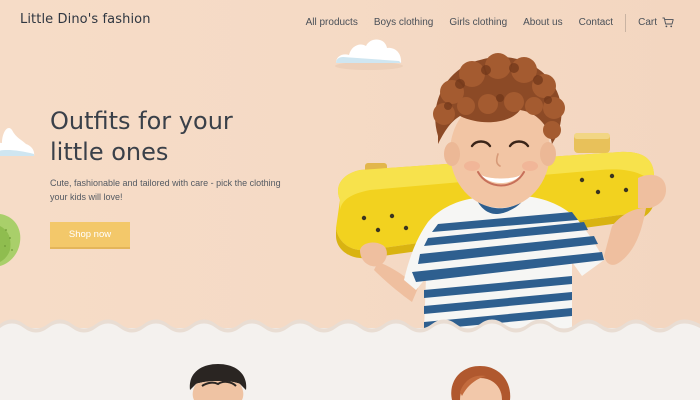 The width and height of the screenshot is (700, 400). What do you see at coordinates (668, 22) in the screenshot?
I see `shopping-cart-icon` at bounding box center [668, 22].